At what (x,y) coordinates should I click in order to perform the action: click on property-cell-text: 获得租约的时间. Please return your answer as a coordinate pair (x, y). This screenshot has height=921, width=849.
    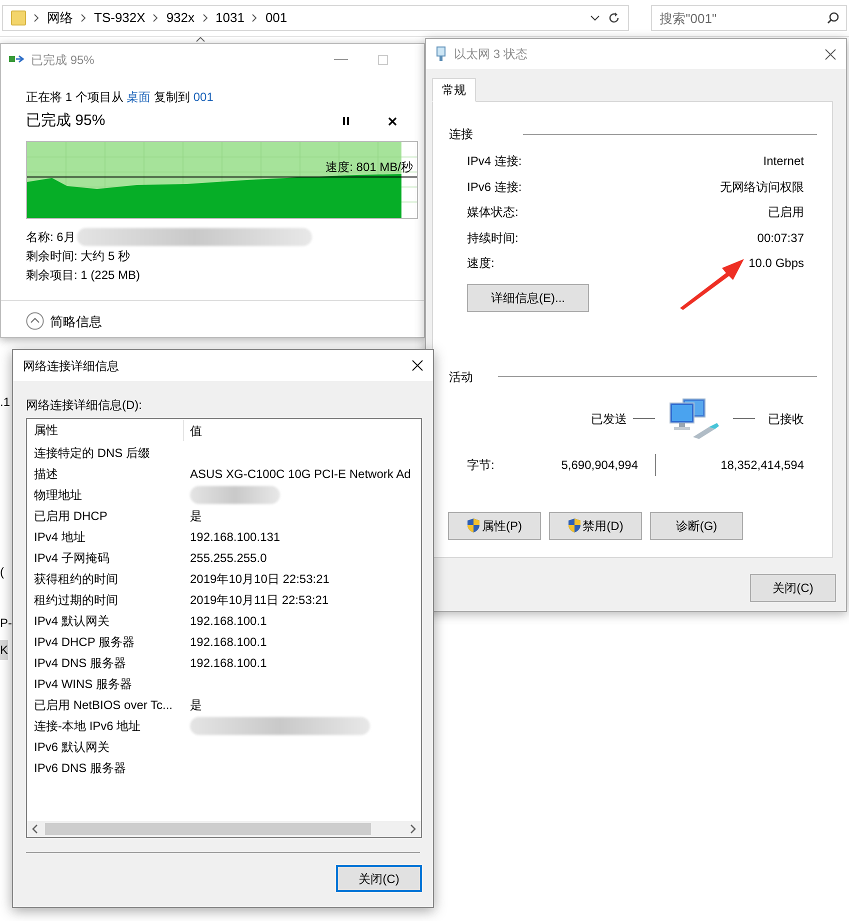
    Looking at the image, I should click on (76, 579).